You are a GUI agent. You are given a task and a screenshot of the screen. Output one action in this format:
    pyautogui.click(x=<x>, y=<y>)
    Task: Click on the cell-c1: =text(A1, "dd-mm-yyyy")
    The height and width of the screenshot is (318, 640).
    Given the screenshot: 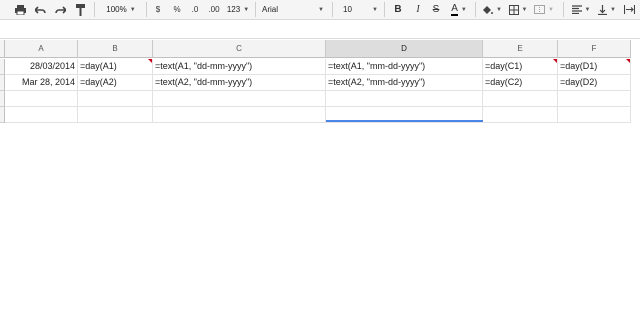 What is the action you would take?
    pyautogui.click(x=239, y=67)
    